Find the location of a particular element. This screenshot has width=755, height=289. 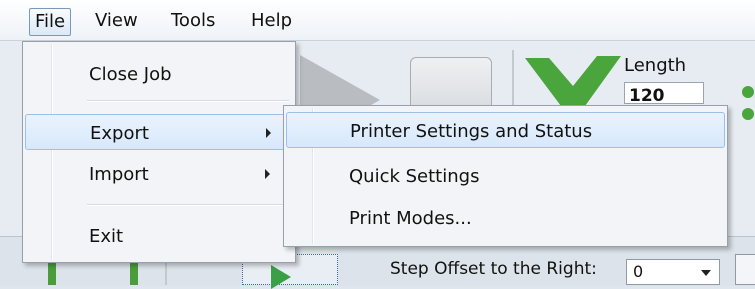

length-field: 120 is located at coordinates (664, 93).